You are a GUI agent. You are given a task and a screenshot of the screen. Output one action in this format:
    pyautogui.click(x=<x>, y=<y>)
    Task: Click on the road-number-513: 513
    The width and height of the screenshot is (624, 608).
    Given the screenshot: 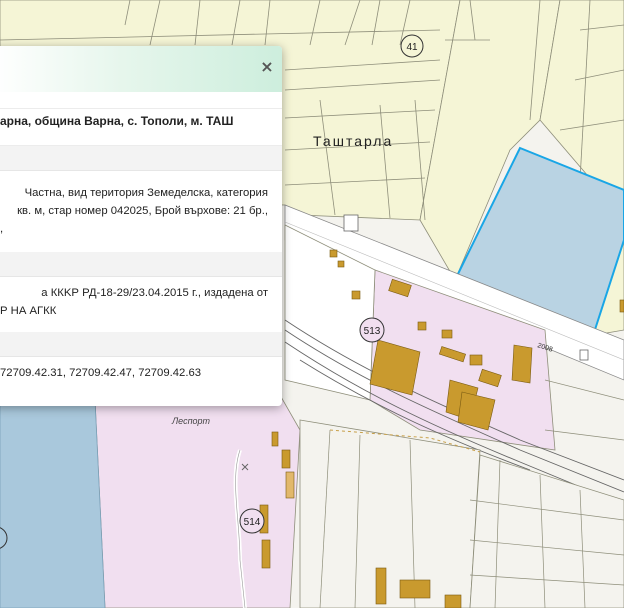 What is the action you would take?
    pyautogui.click(x=372, y=330)
    